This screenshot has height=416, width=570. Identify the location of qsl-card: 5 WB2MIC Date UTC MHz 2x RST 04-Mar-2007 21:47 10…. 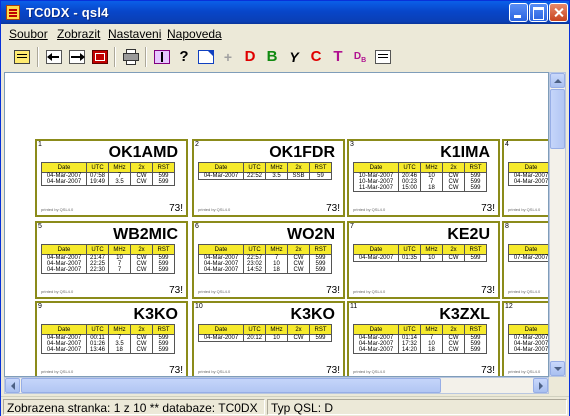
(111, 260).